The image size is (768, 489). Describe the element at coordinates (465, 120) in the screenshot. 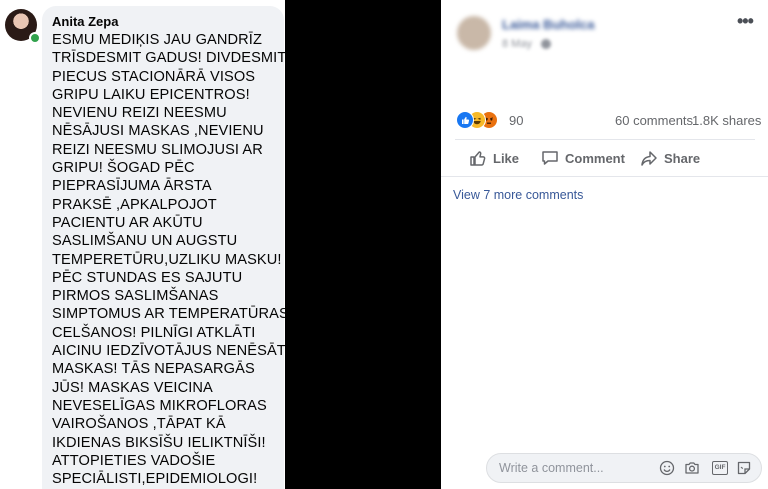

I see `like-icon` at that location.